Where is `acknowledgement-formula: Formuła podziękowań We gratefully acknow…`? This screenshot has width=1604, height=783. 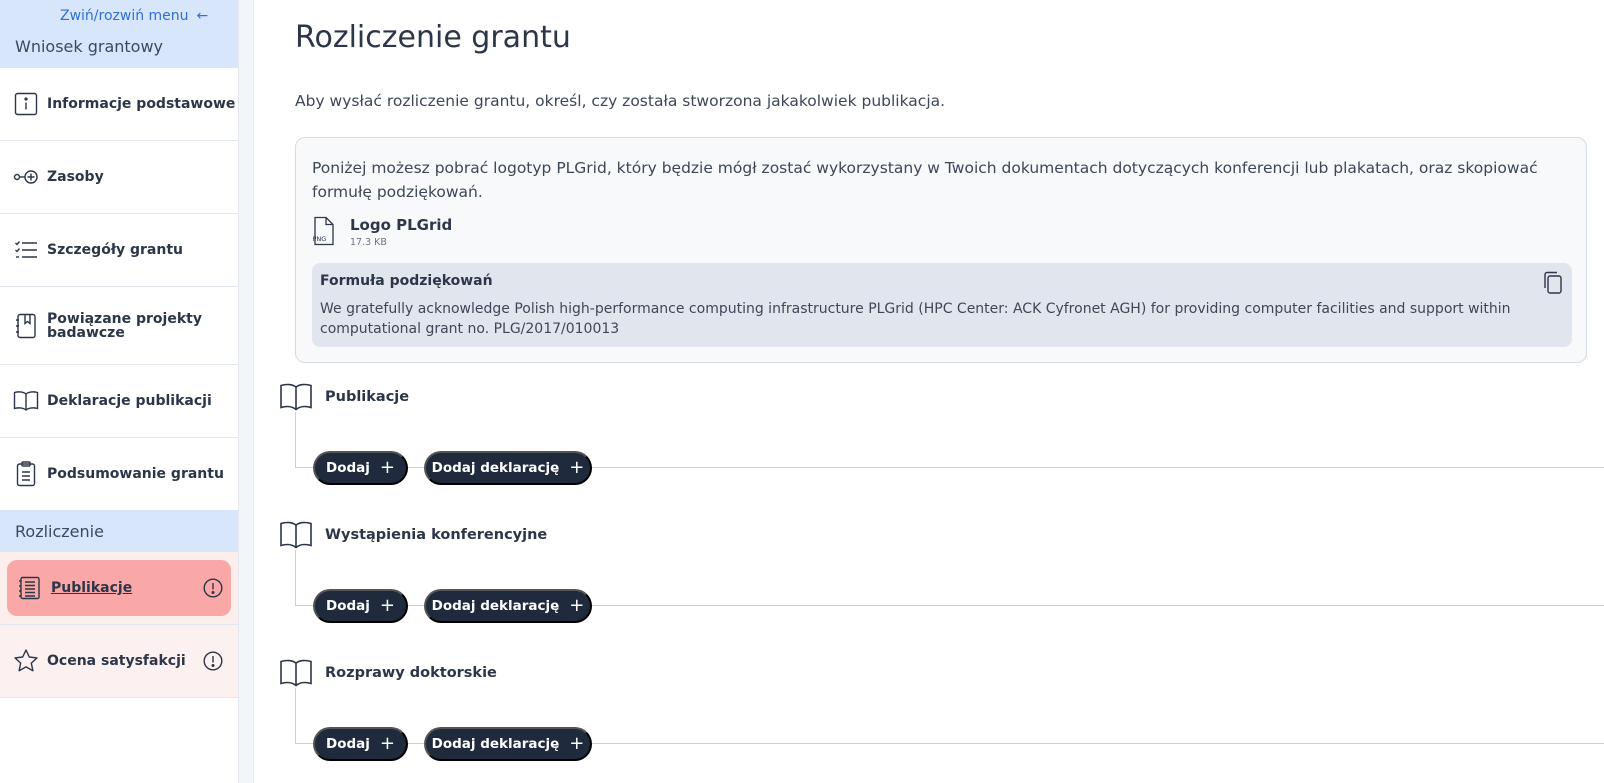 acknowledgement-formula: Formuła podziękowań We gratefully acknow… is located at coordinates (942, 305).